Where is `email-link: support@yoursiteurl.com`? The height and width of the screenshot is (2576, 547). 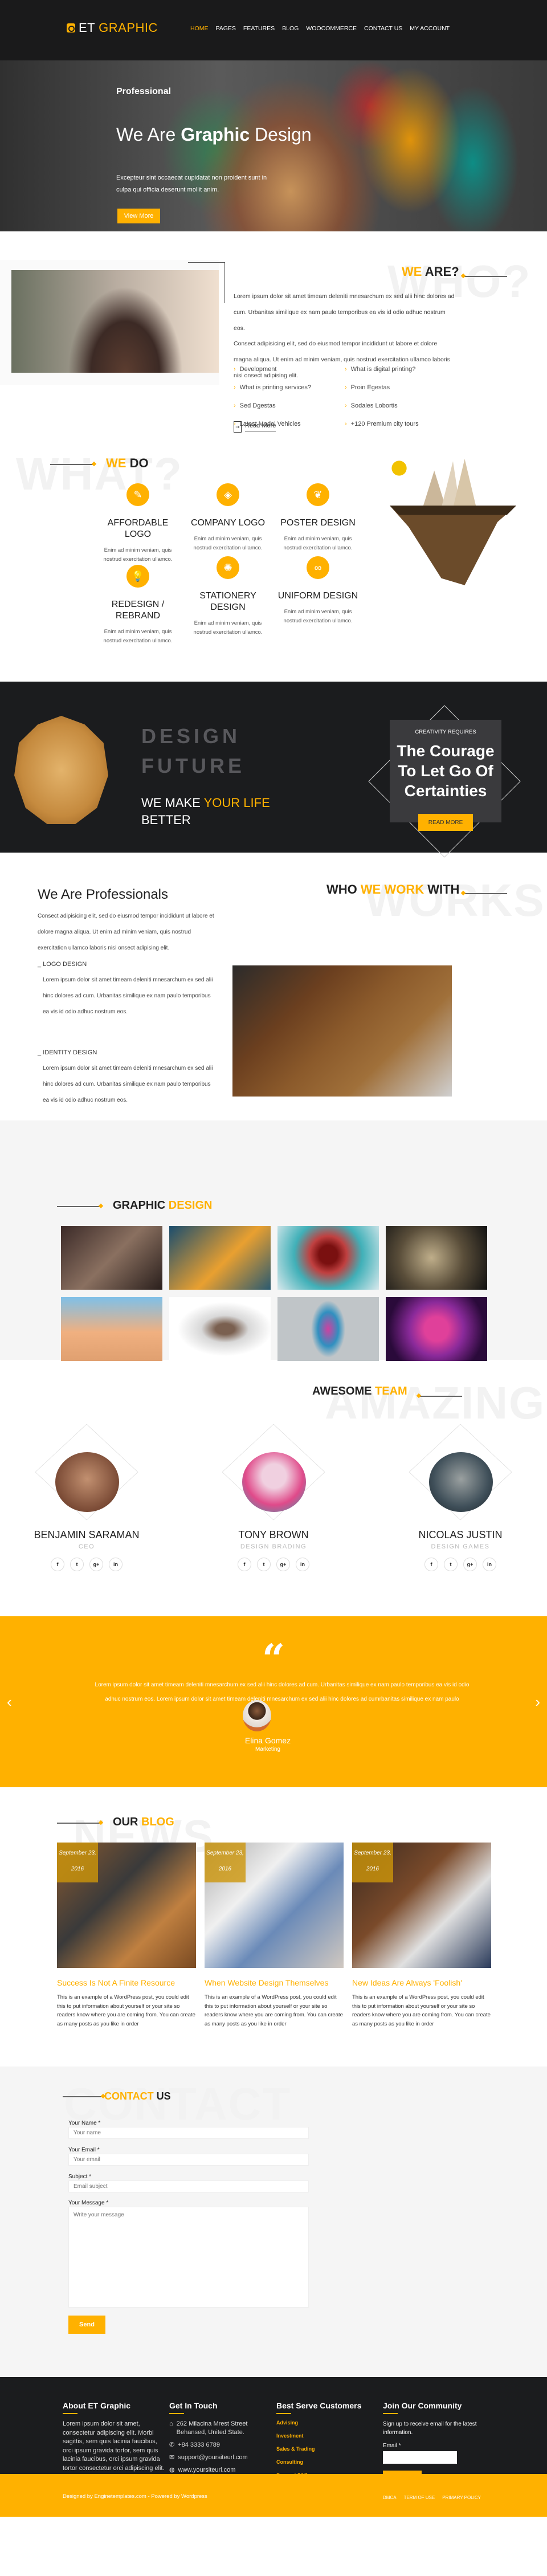
email-link: support@yoursiteurl.com is located at coordinates (212, 2457).